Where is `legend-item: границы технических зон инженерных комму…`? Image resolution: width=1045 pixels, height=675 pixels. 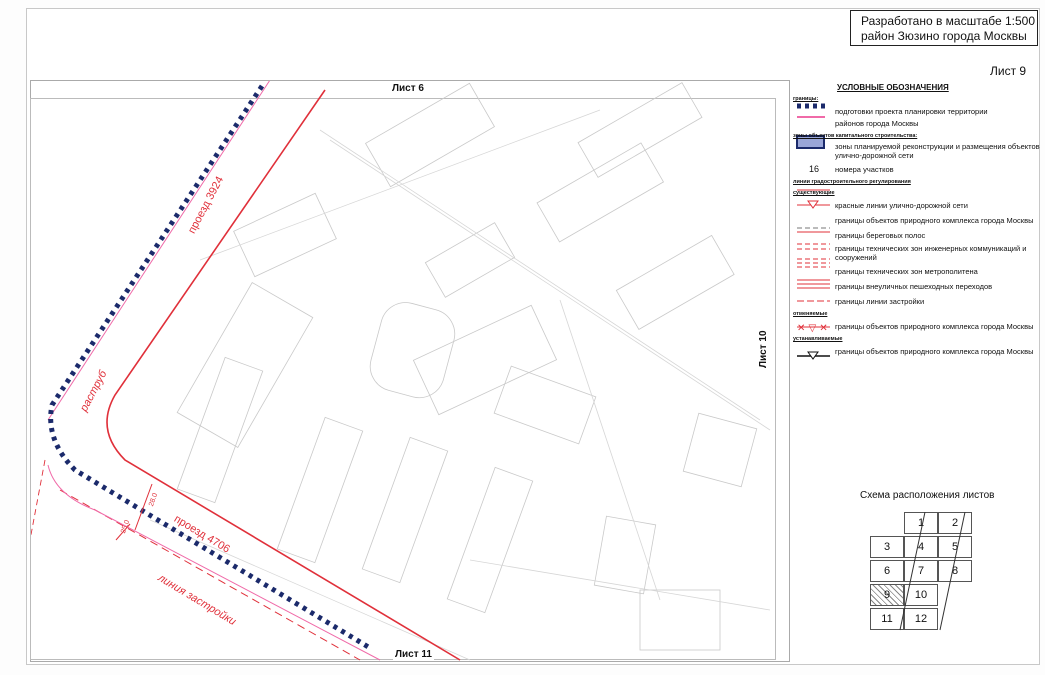 legend-item: границы технических зон инженерных комму… is located at coordinates (931, 253).